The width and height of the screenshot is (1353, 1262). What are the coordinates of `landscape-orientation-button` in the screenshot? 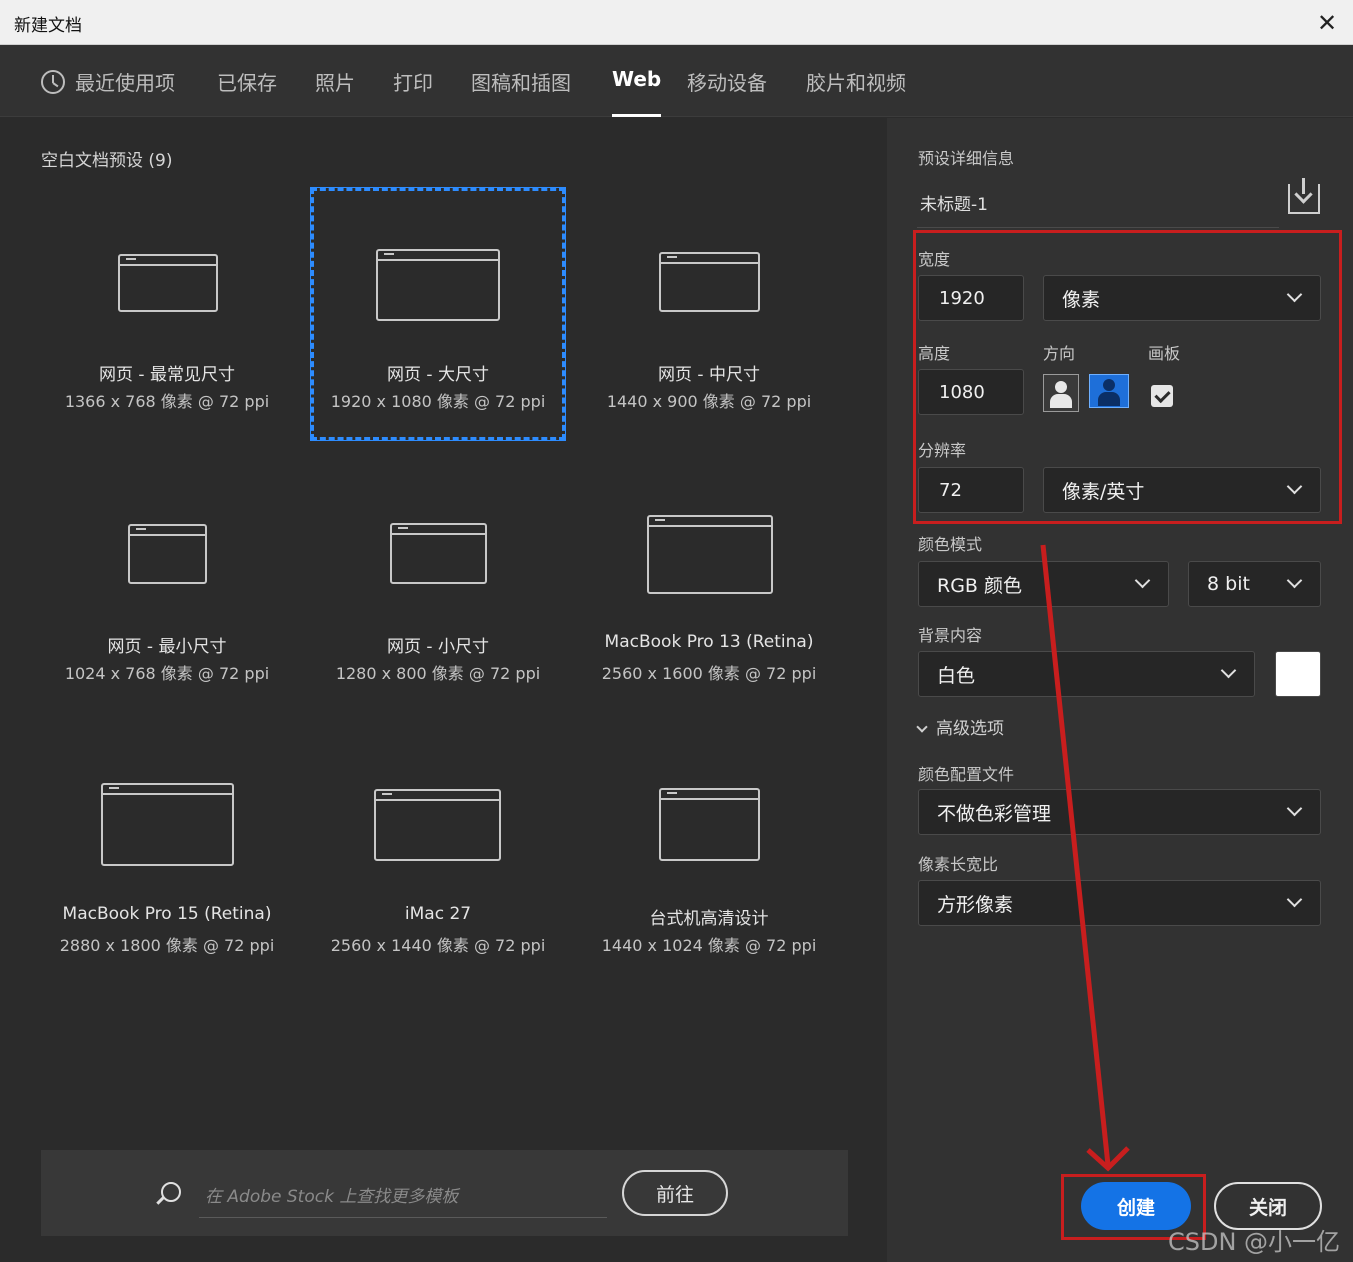 It's located at (1109, 391).